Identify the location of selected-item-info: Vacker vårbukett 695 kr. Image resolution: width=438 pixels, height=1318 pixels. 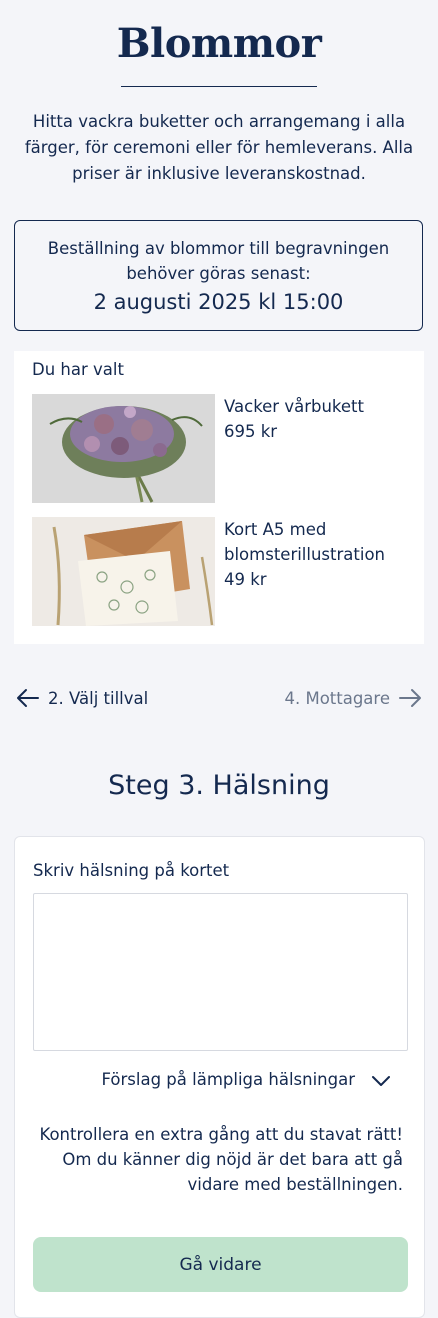
(319, 419).